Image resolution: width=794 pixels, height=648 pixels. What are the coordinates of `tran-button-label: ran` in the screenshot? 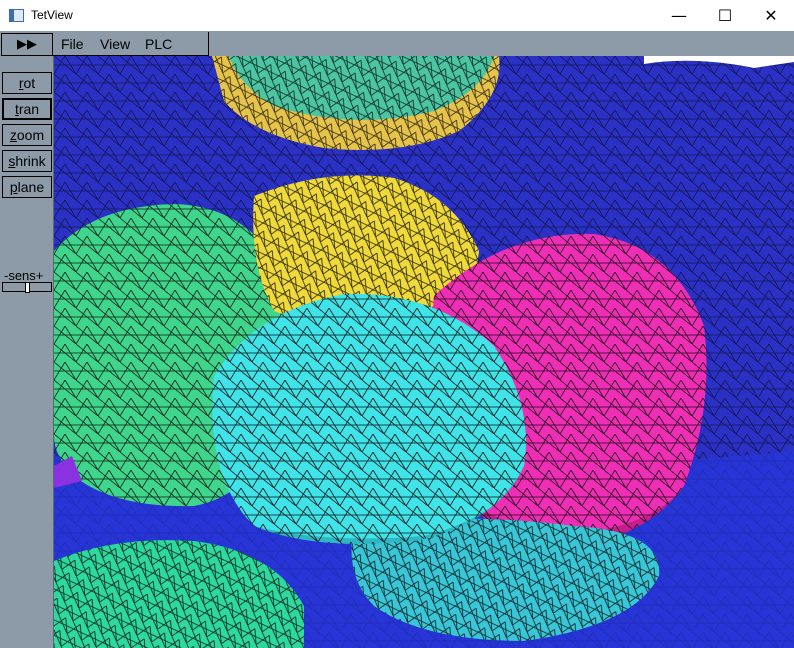 It's located at (29, 109).